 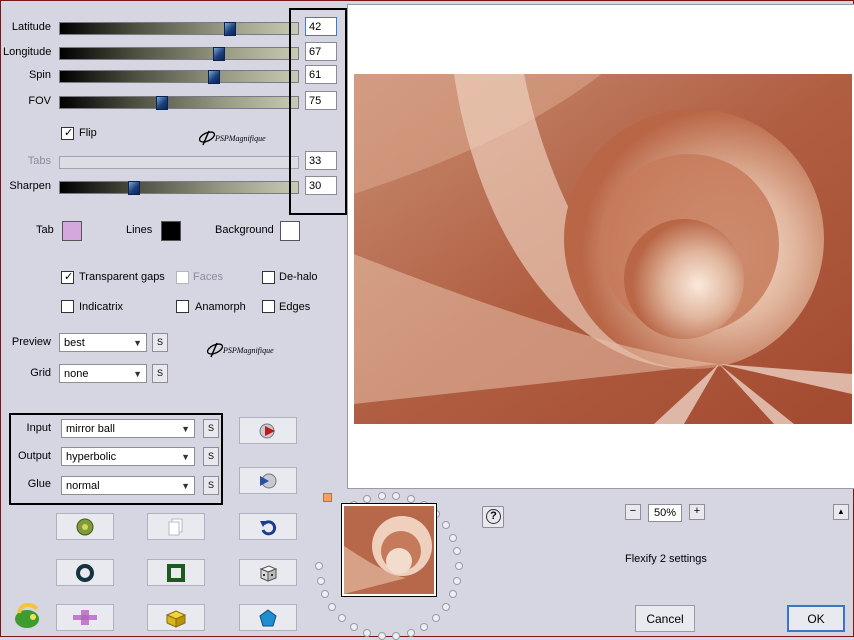 I want to click on cancel-button: Cancel, so click(x=665, y=618).